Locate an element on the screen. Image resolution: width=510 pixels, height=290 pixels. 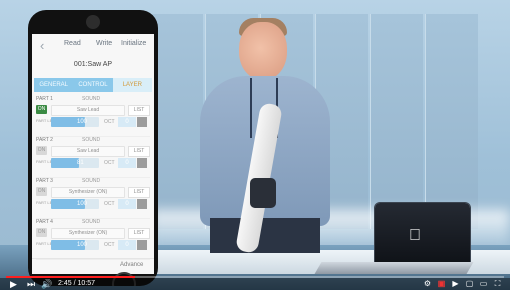
tab-layer: LAYER is located at coordinates (132, 85).